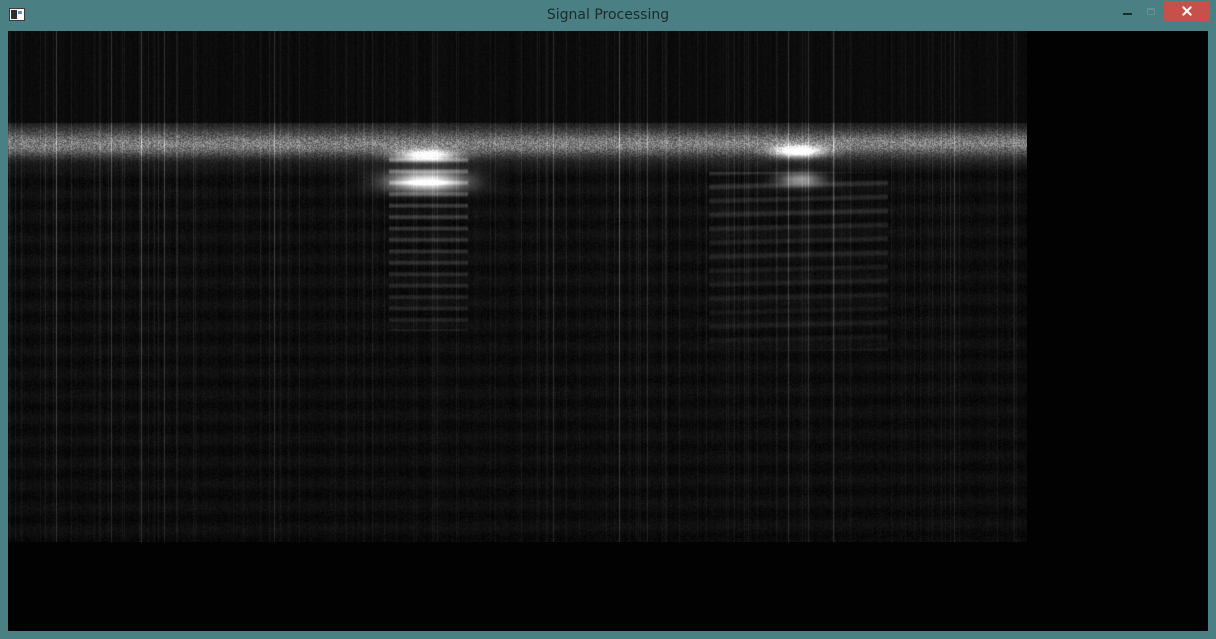  Describe the element at coordinates (1127, 14) in the screenshot. I see `minimize-icon` at that location.